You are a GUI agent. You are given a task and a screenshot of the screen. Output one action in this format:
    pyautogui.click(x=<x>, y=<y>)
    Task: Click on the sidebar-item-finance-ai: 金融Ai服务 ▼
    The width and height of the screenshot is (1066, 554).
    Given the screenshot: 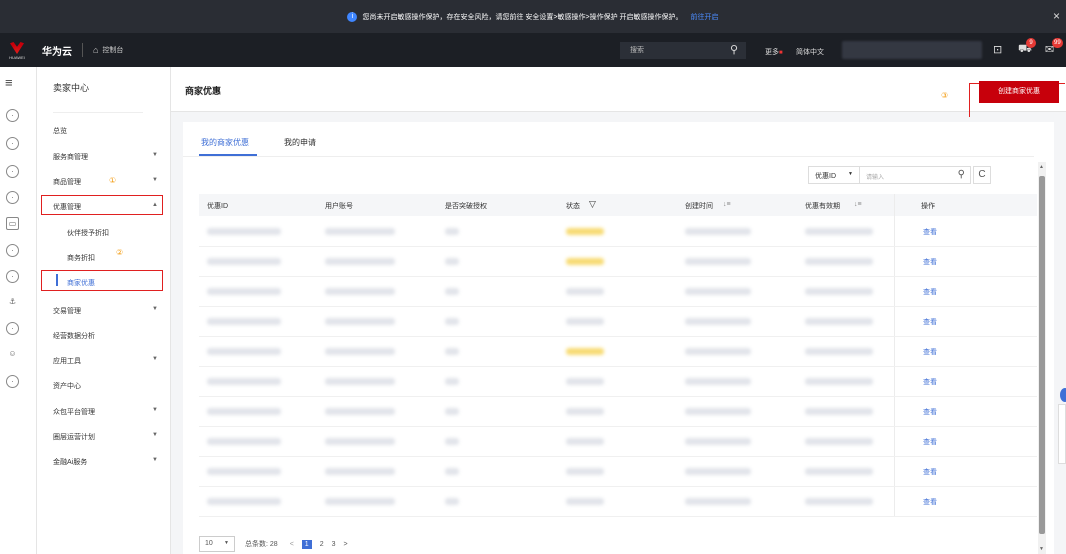 What is the action you would take?
    pyautogui.click(x=108, y=462)
    